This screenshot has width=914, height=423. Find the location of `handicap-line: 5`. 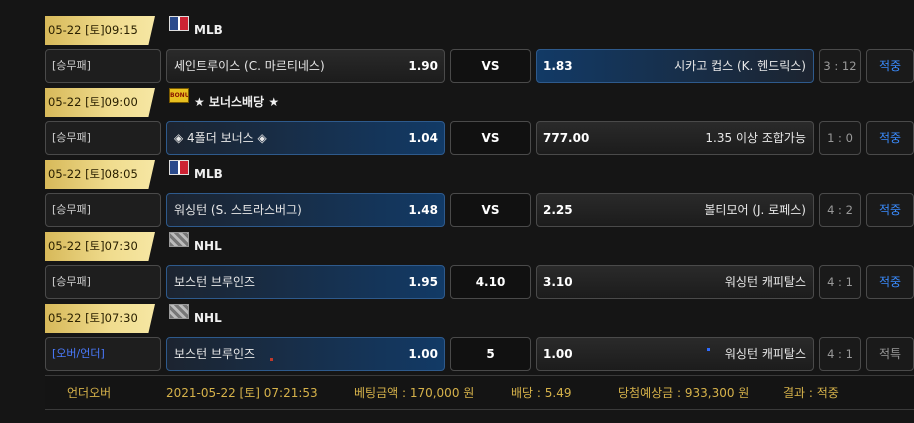

handicap-line: 5 is located at coordinates (490, 354).